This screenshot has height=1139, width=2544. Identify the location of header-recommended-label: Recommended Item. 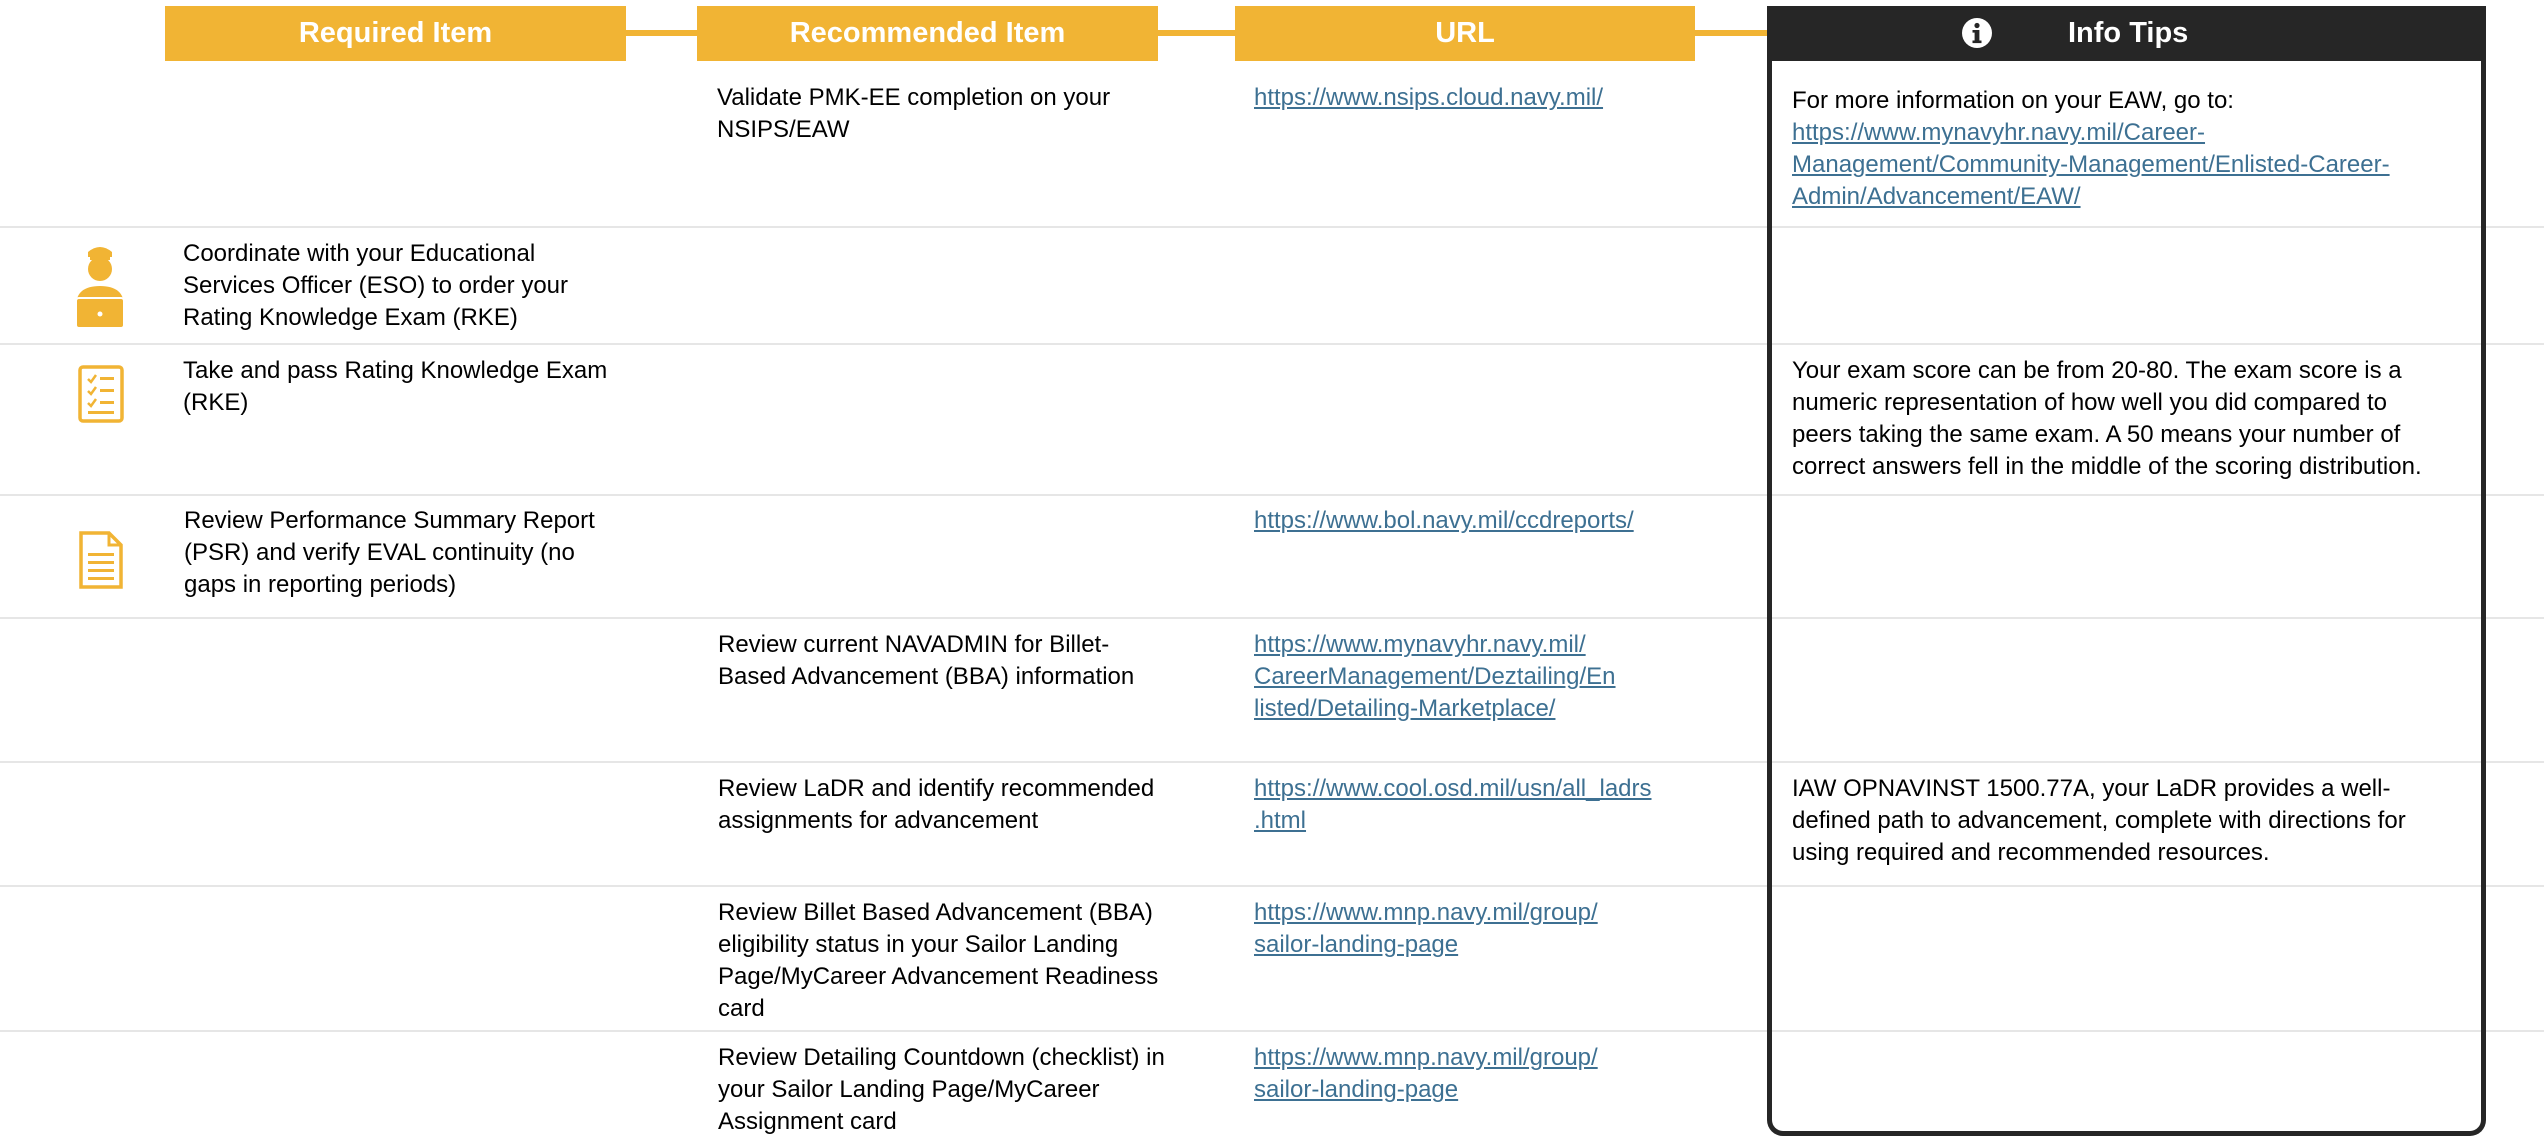
(927, 33).